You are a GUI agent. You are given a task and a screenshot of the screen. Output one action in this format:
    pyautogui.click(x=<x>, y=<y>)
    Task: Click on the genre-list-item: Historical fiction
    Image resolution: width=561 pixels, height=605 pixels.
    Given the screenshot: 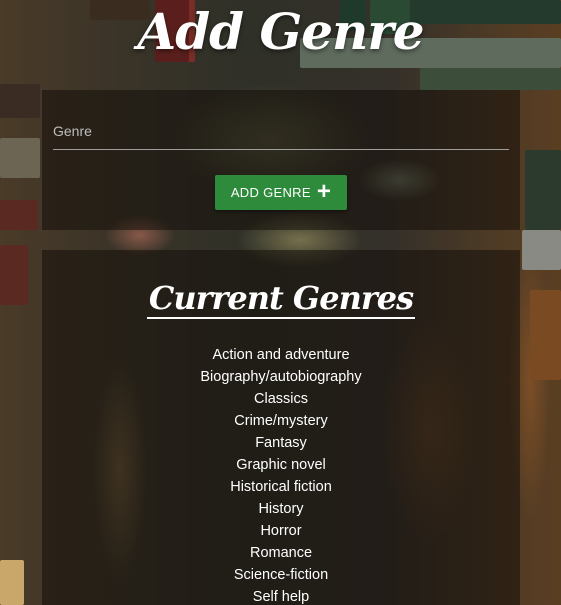 What is the action you would take?
    pyautogui.click(x=281, y=487)
    